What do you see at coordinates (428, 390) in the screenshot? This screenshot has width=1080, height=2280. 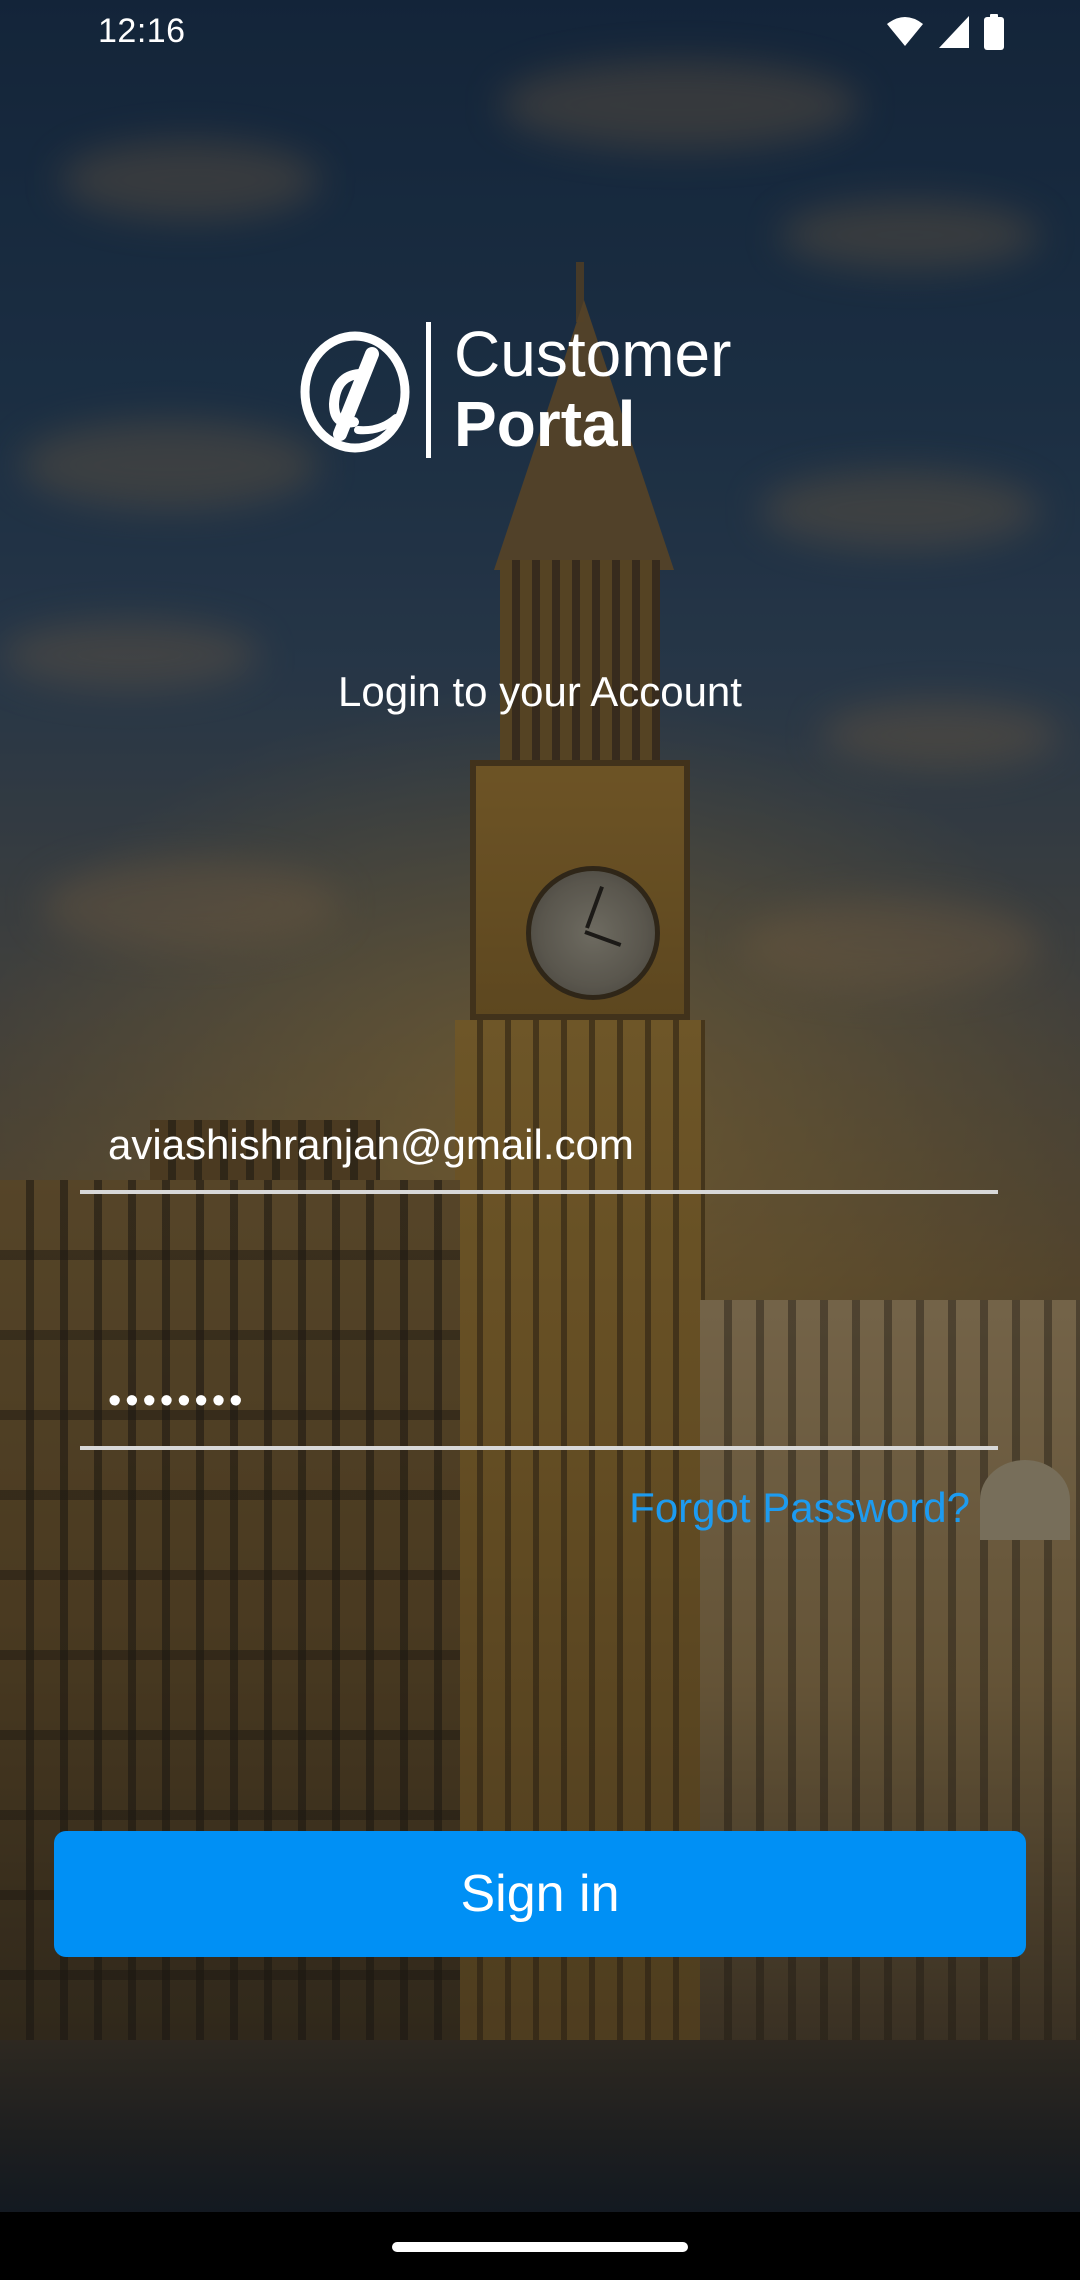 I see `logo-divider` at bounding box center [428, 390].